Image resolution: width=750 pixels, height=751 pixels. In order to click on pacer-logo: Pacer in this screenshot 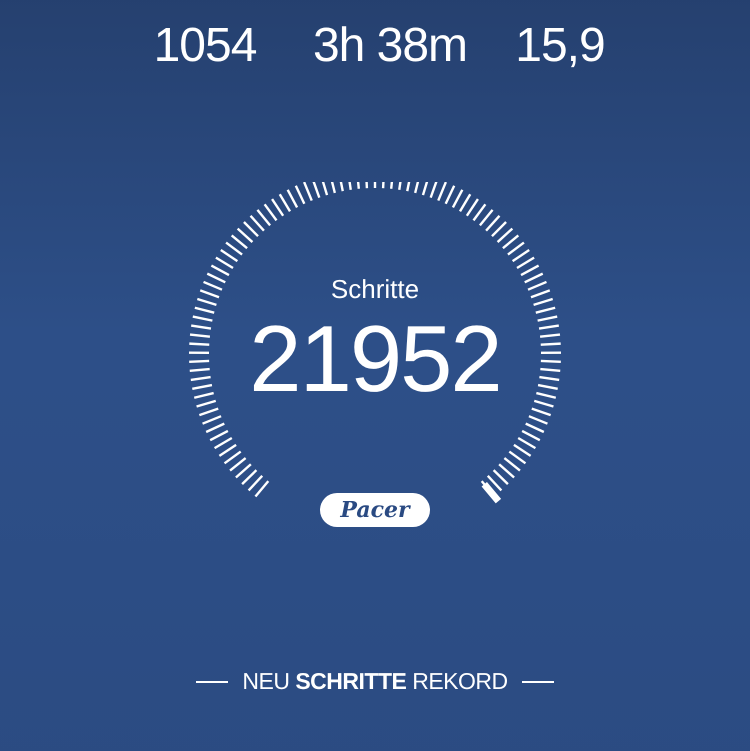, I will do `click(375, 510)`.